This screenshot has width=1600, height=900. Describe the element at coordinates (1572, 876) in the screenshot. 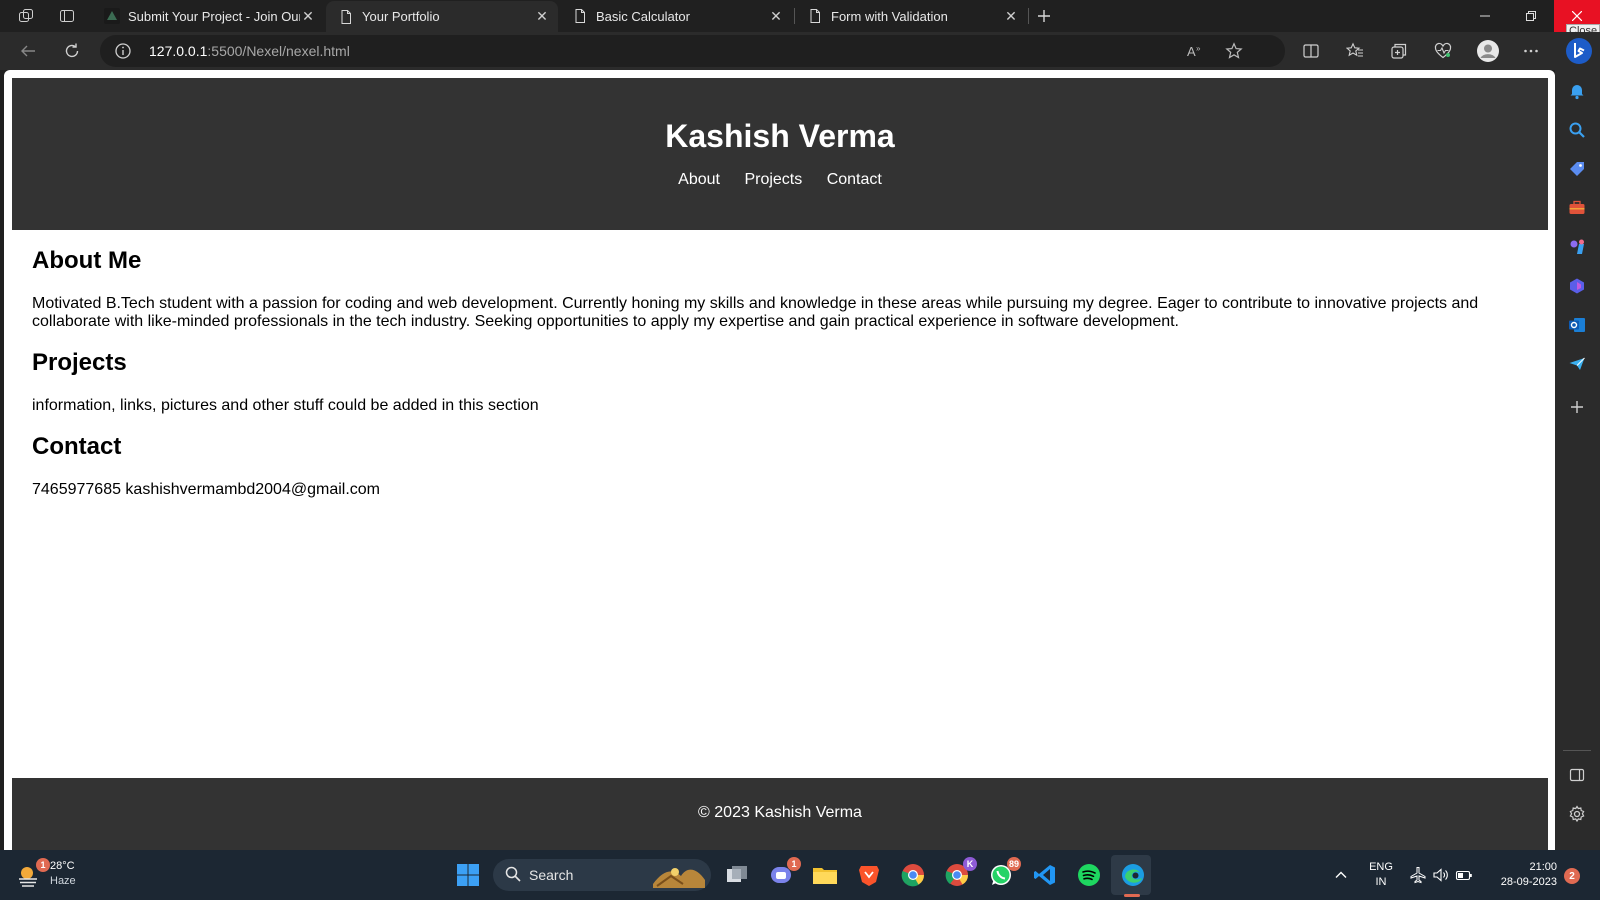

I see `notification-count: 2` at that location.